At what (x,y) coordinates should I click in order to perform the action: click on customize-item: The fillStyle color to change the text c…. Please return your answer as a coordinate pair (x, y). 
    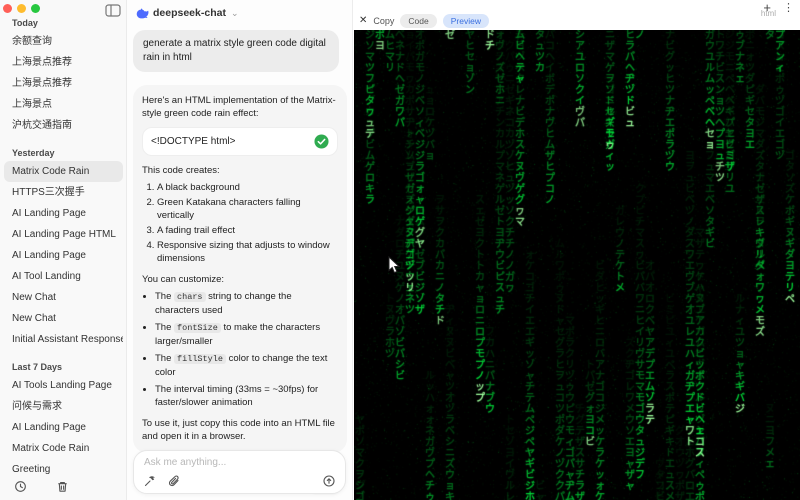
    Looking at the image, I should click on (246, 365).